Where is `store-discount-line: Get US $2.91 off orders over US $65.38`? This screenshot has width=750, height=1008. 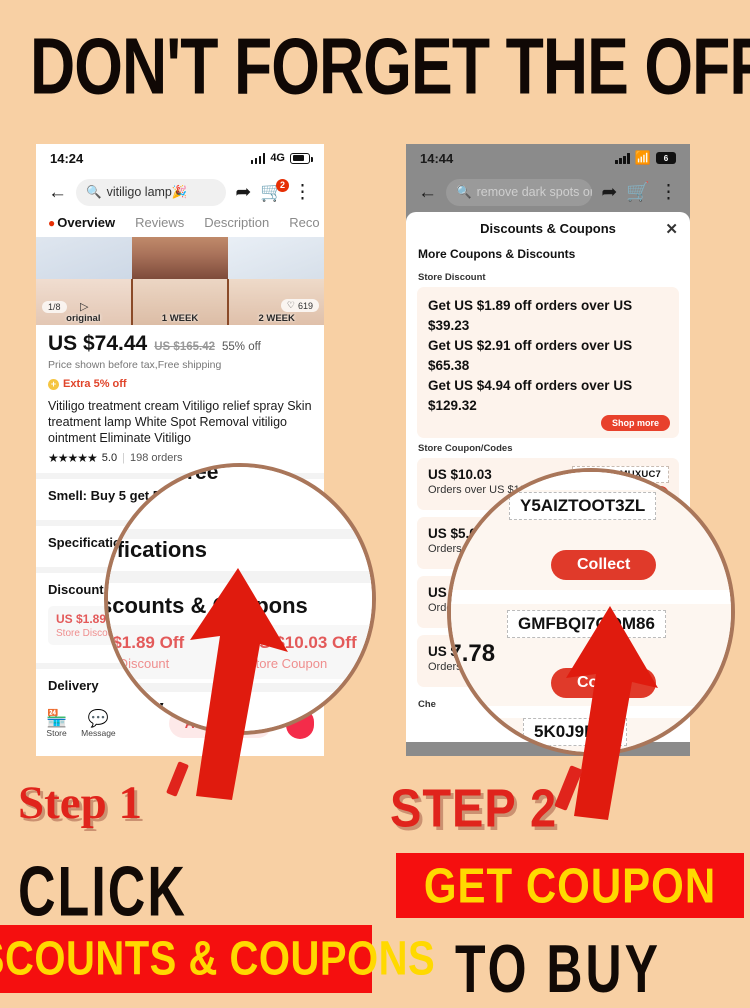
store-discount-line: Get US $2.91 off orders over US $65.38 is located at coordinates (530, 355).